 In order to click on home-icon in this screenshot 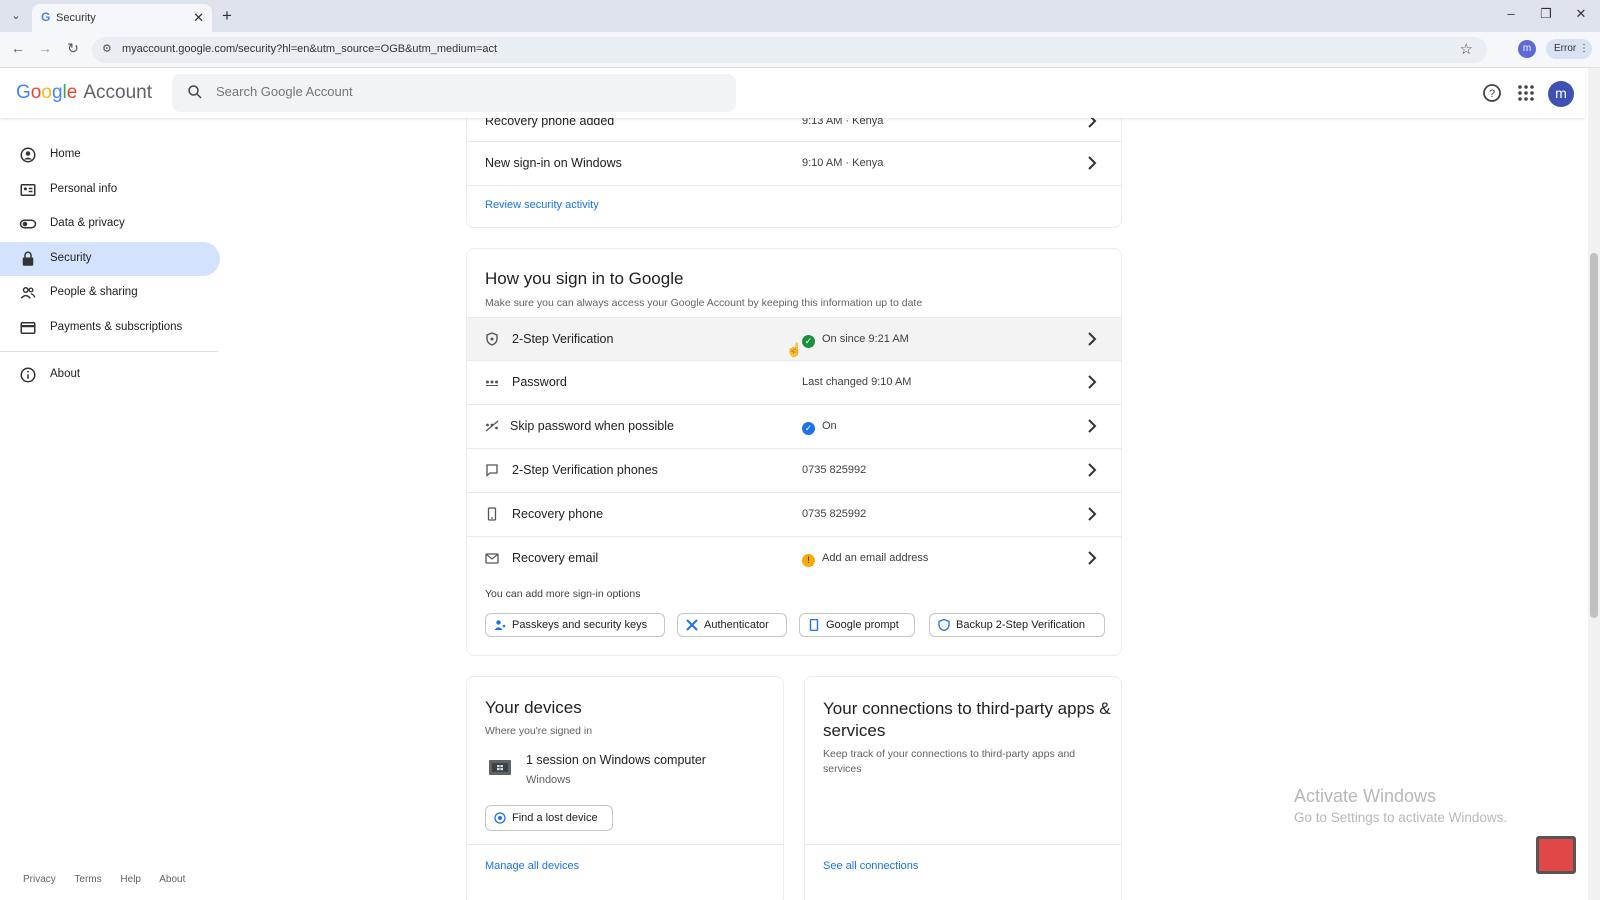, I will do `click(28, 155)`.